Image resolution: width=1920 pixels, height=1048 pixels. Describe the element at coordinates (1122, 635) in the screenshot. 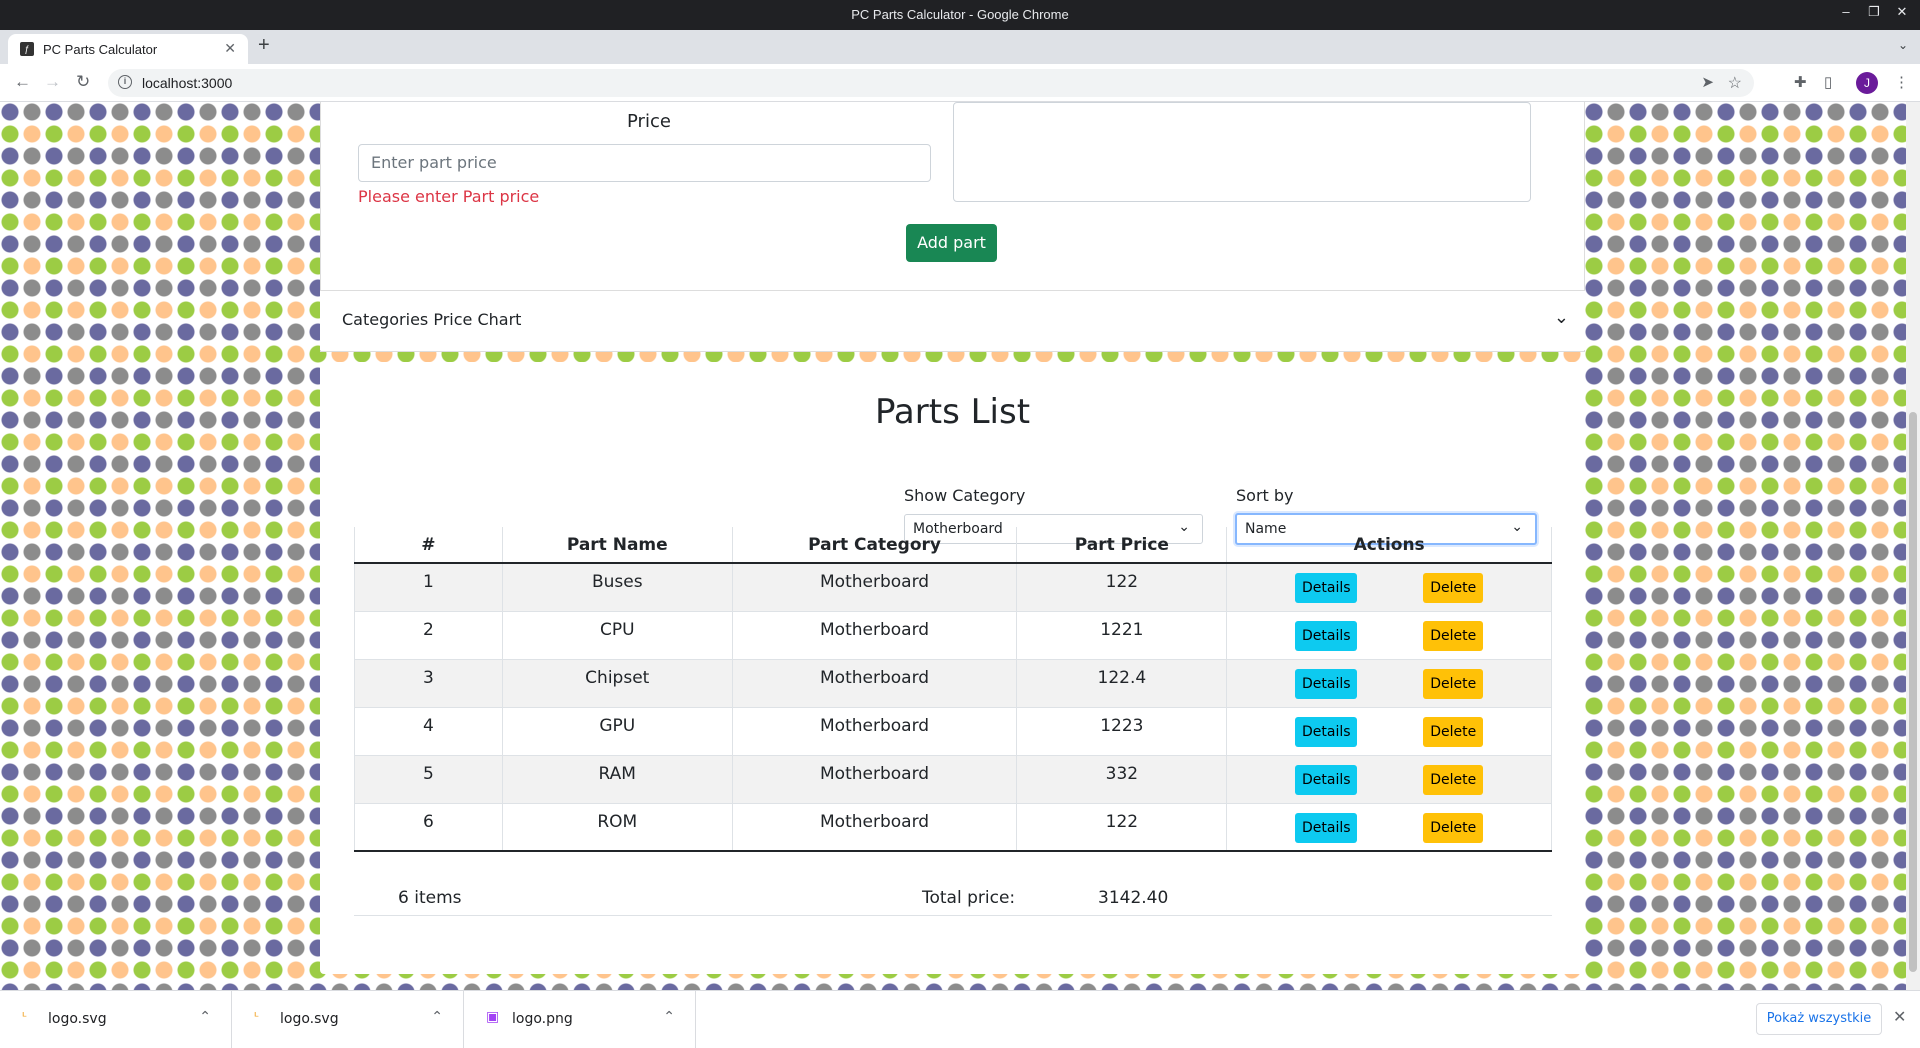

I see `part-price: 1221` at that location.